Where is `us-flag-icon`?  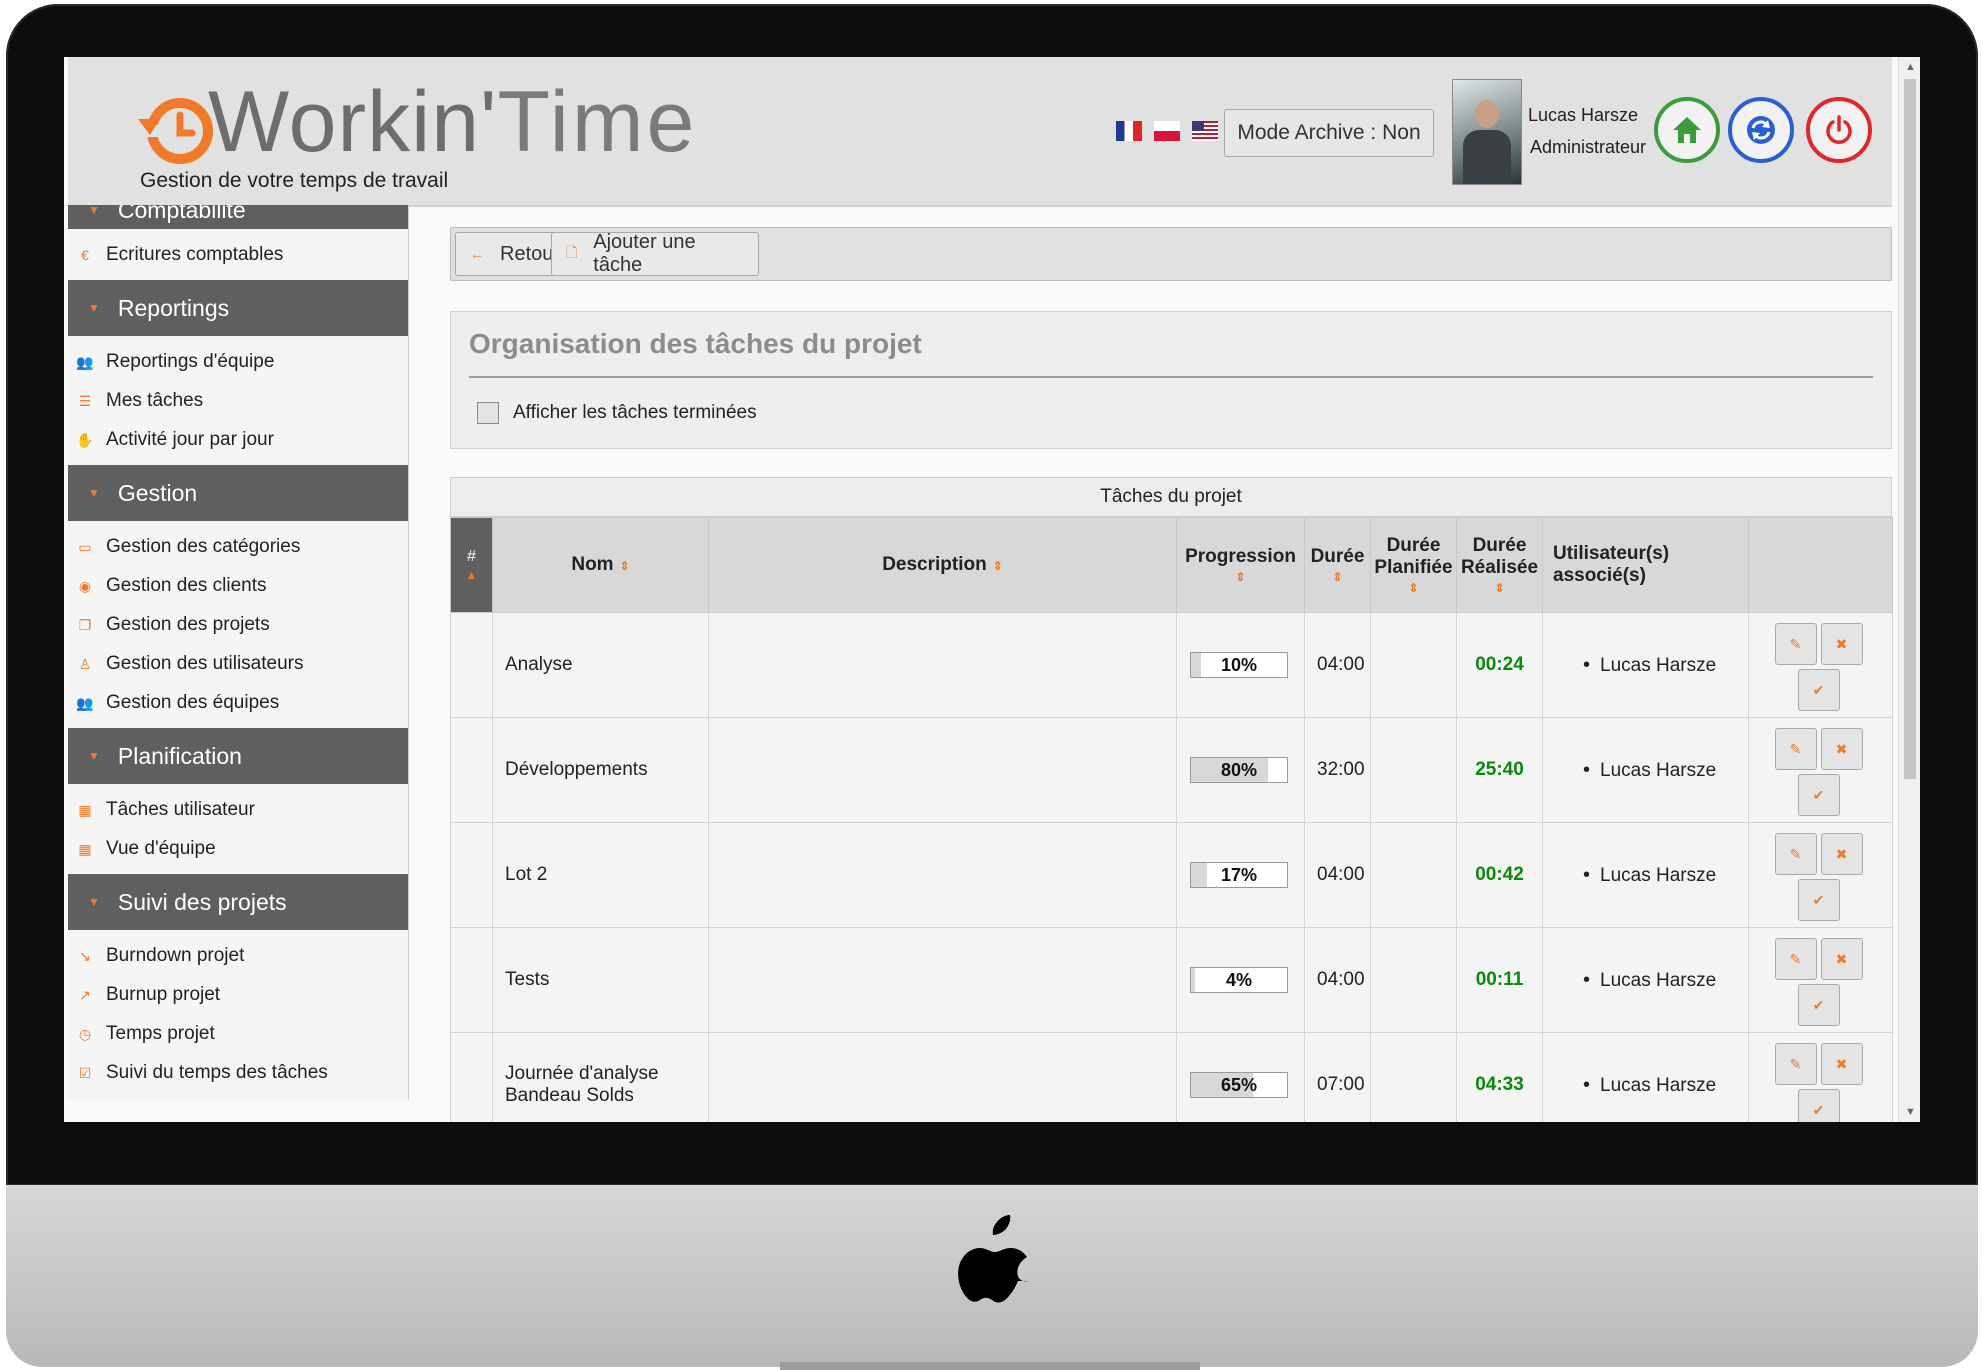 us-flag-icon is located at coordinates (1205, 131).